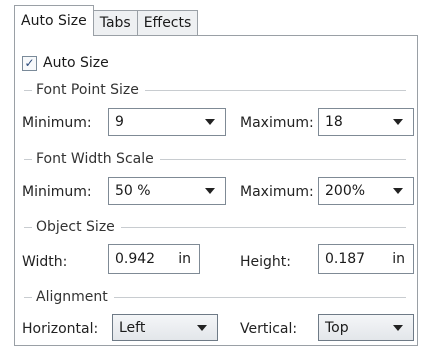  What do you see at coordinates (87, 90) in the screenshot?
I see `section-title: Font Point Size` at bounding box center [87, 90].